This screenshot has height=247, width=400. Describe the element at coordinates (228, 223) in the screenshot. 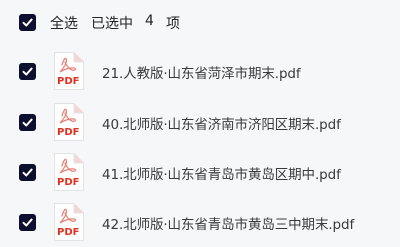

I see `file-name: 42.北师版·山东省青岛市黄岛三中期末.pdf` at that location.